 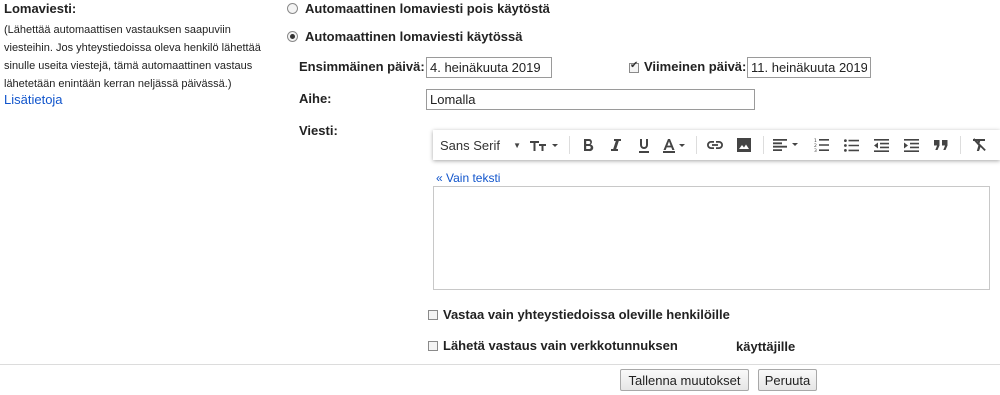 I want to click on cancel-button: Peruuta, so click(x=787, y=380).